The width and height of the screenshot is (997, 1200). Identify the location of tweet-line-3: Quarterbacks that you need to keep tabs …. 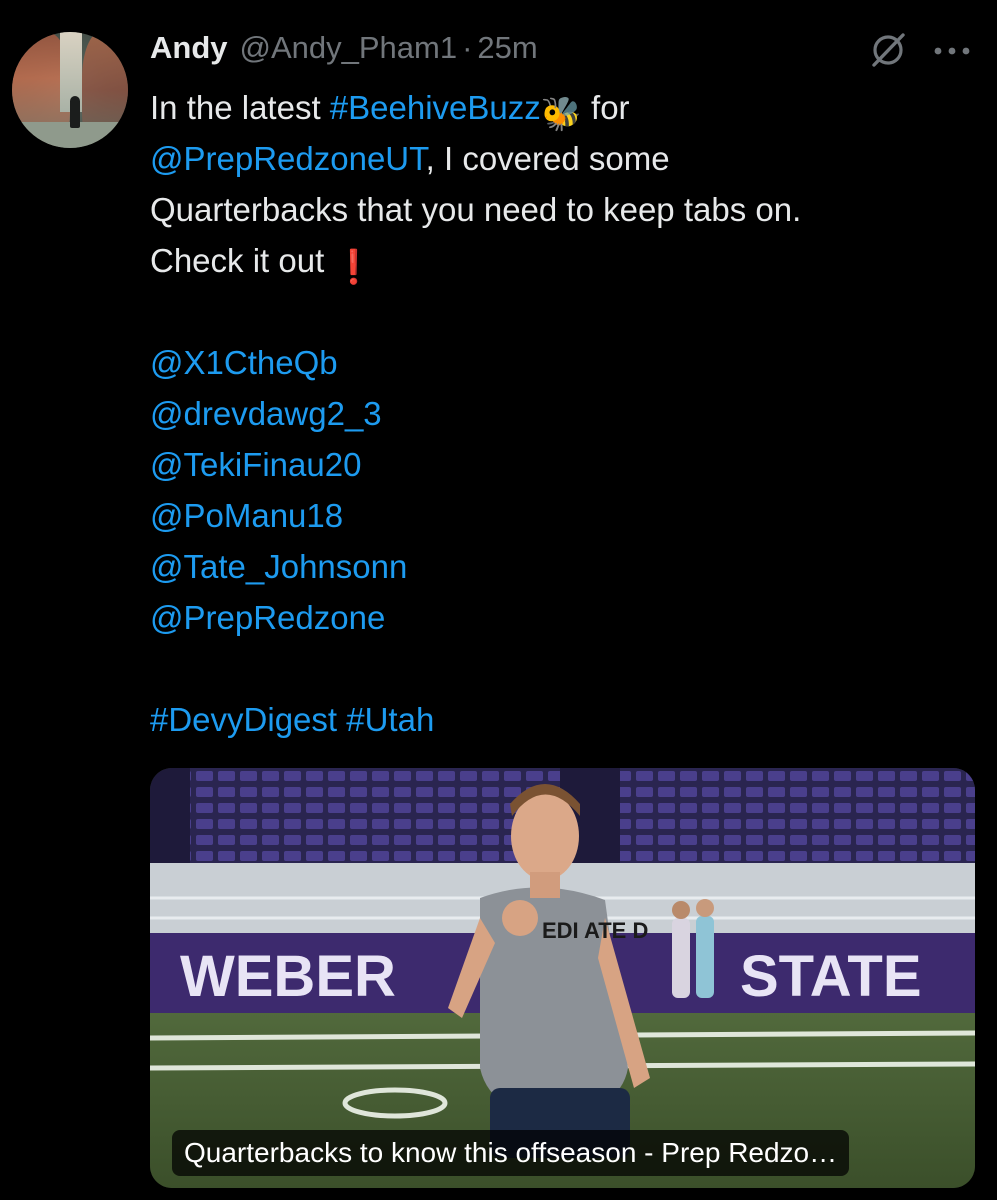
(476, 209).